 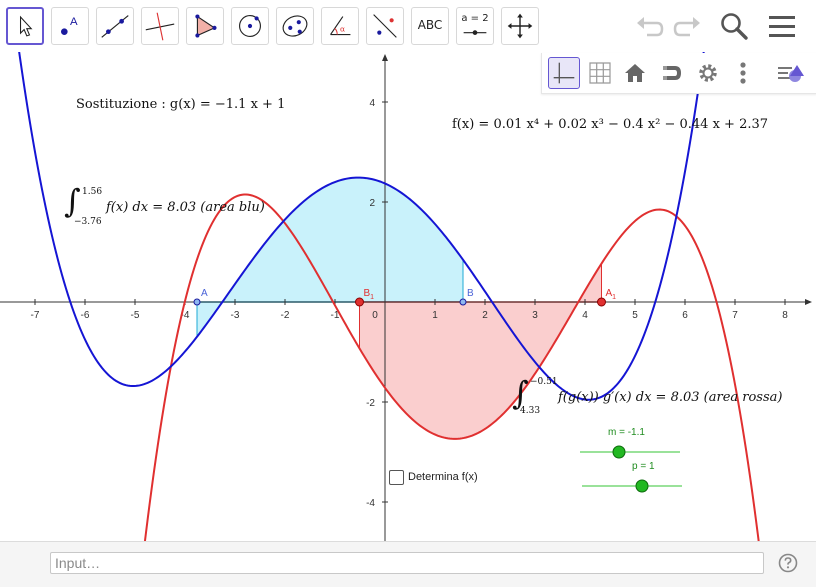 I want to click on red-integral-body: f(g(x)) g′(x) dx = 8.03 (area rossa), so click(x=670, y=397).